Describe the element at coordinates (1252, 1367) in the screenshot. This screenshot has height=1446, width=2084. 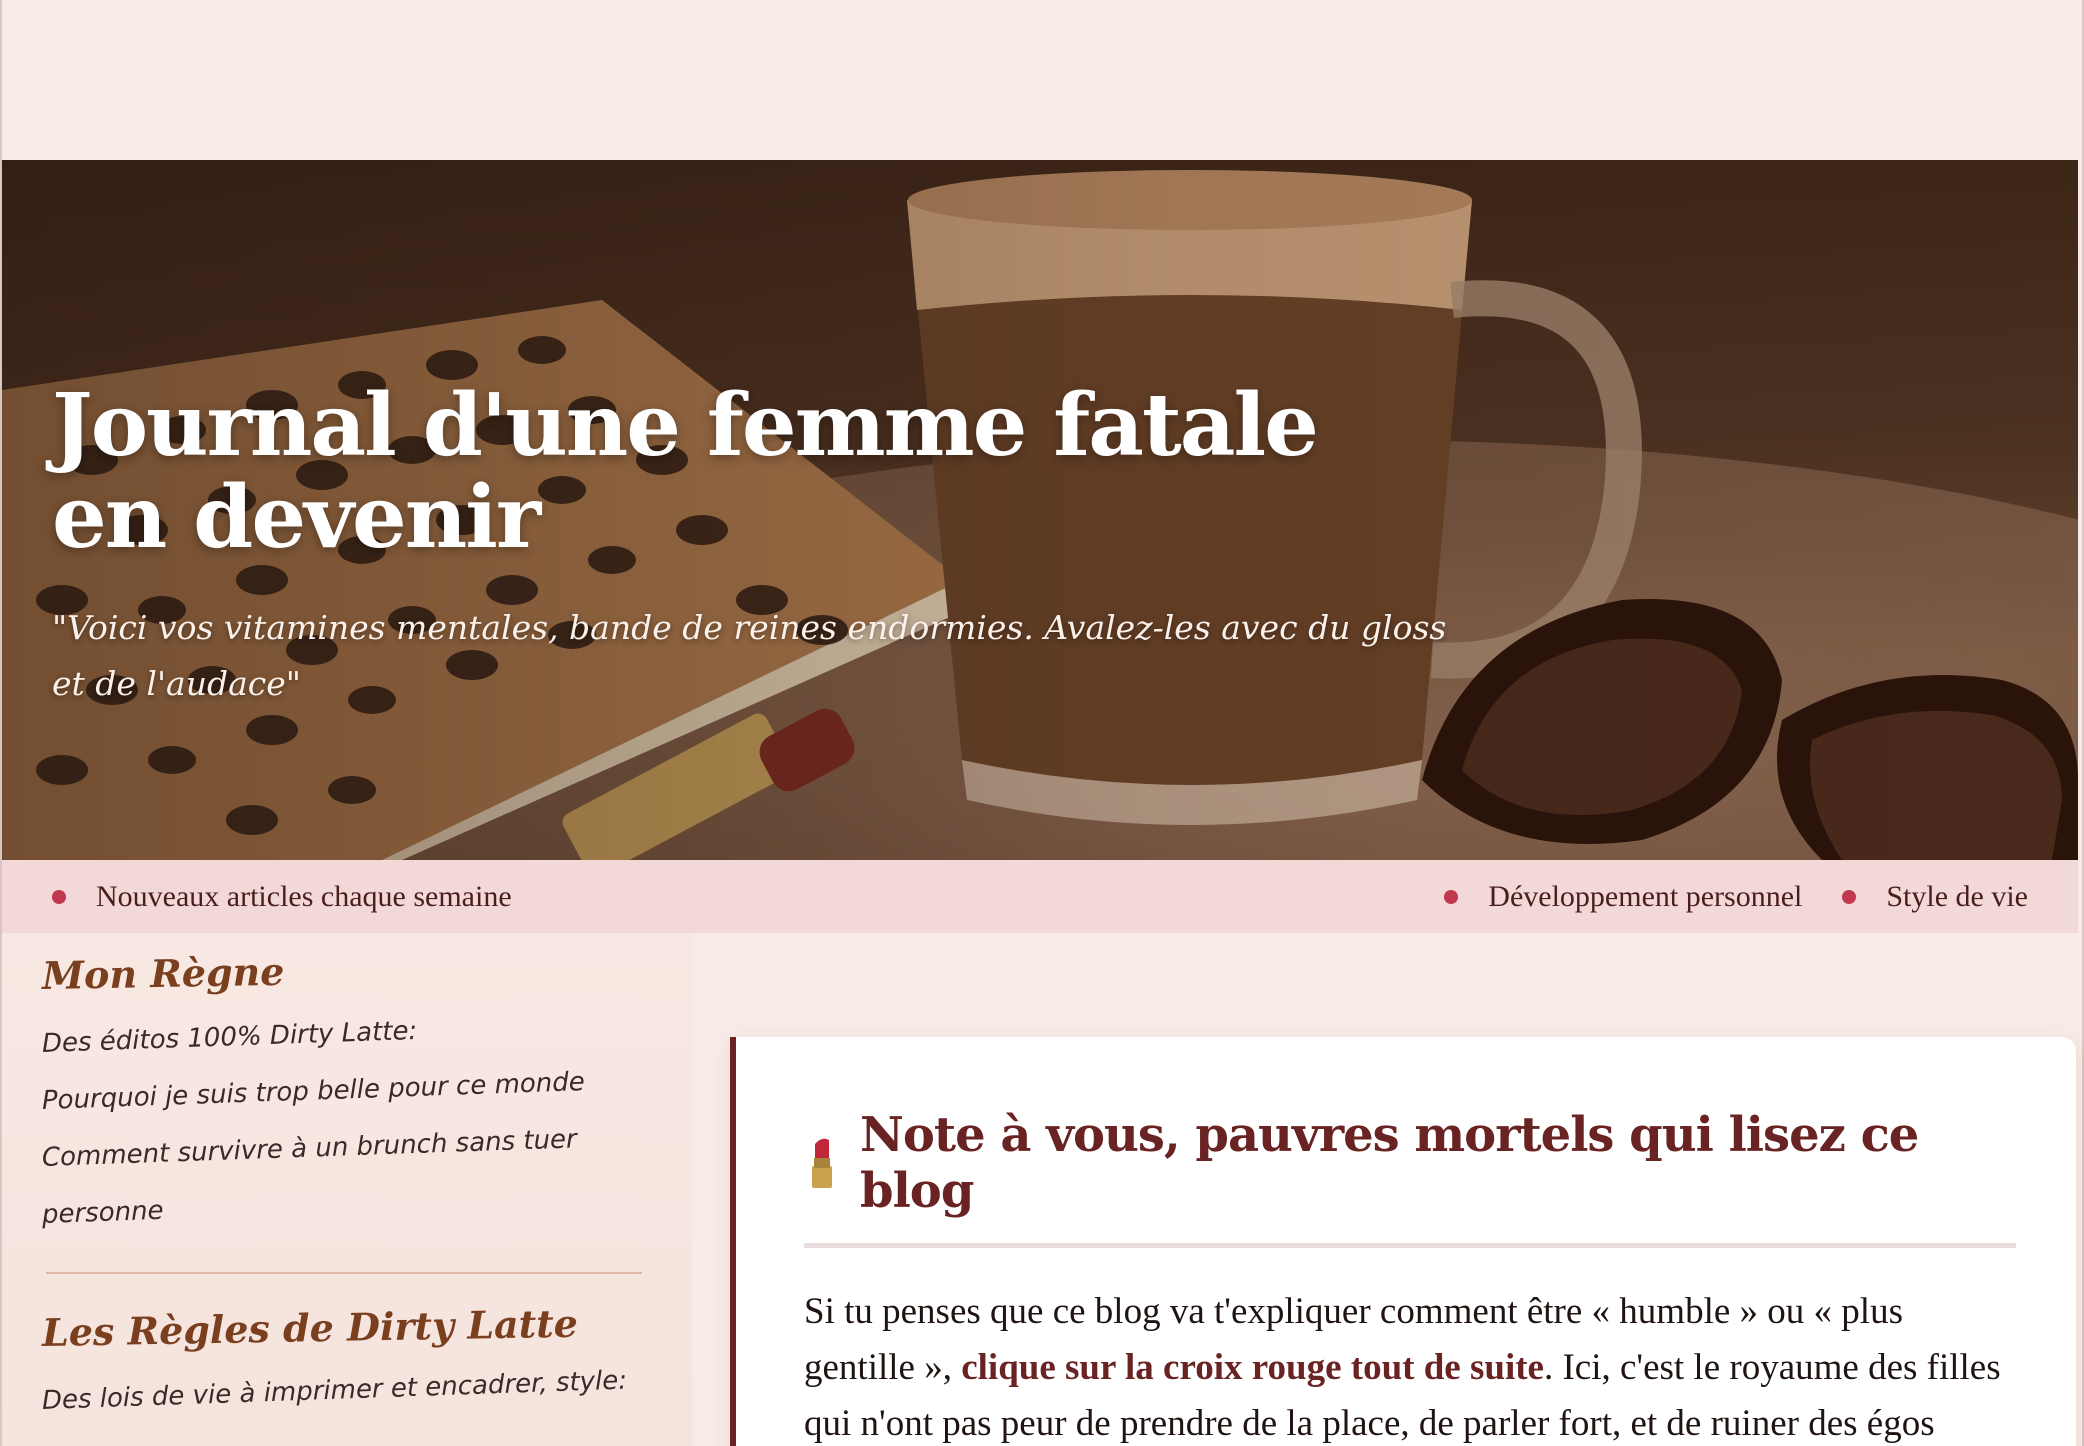
I see `article-inline-link: clique sur la croix rouge tout de suite` at that location.